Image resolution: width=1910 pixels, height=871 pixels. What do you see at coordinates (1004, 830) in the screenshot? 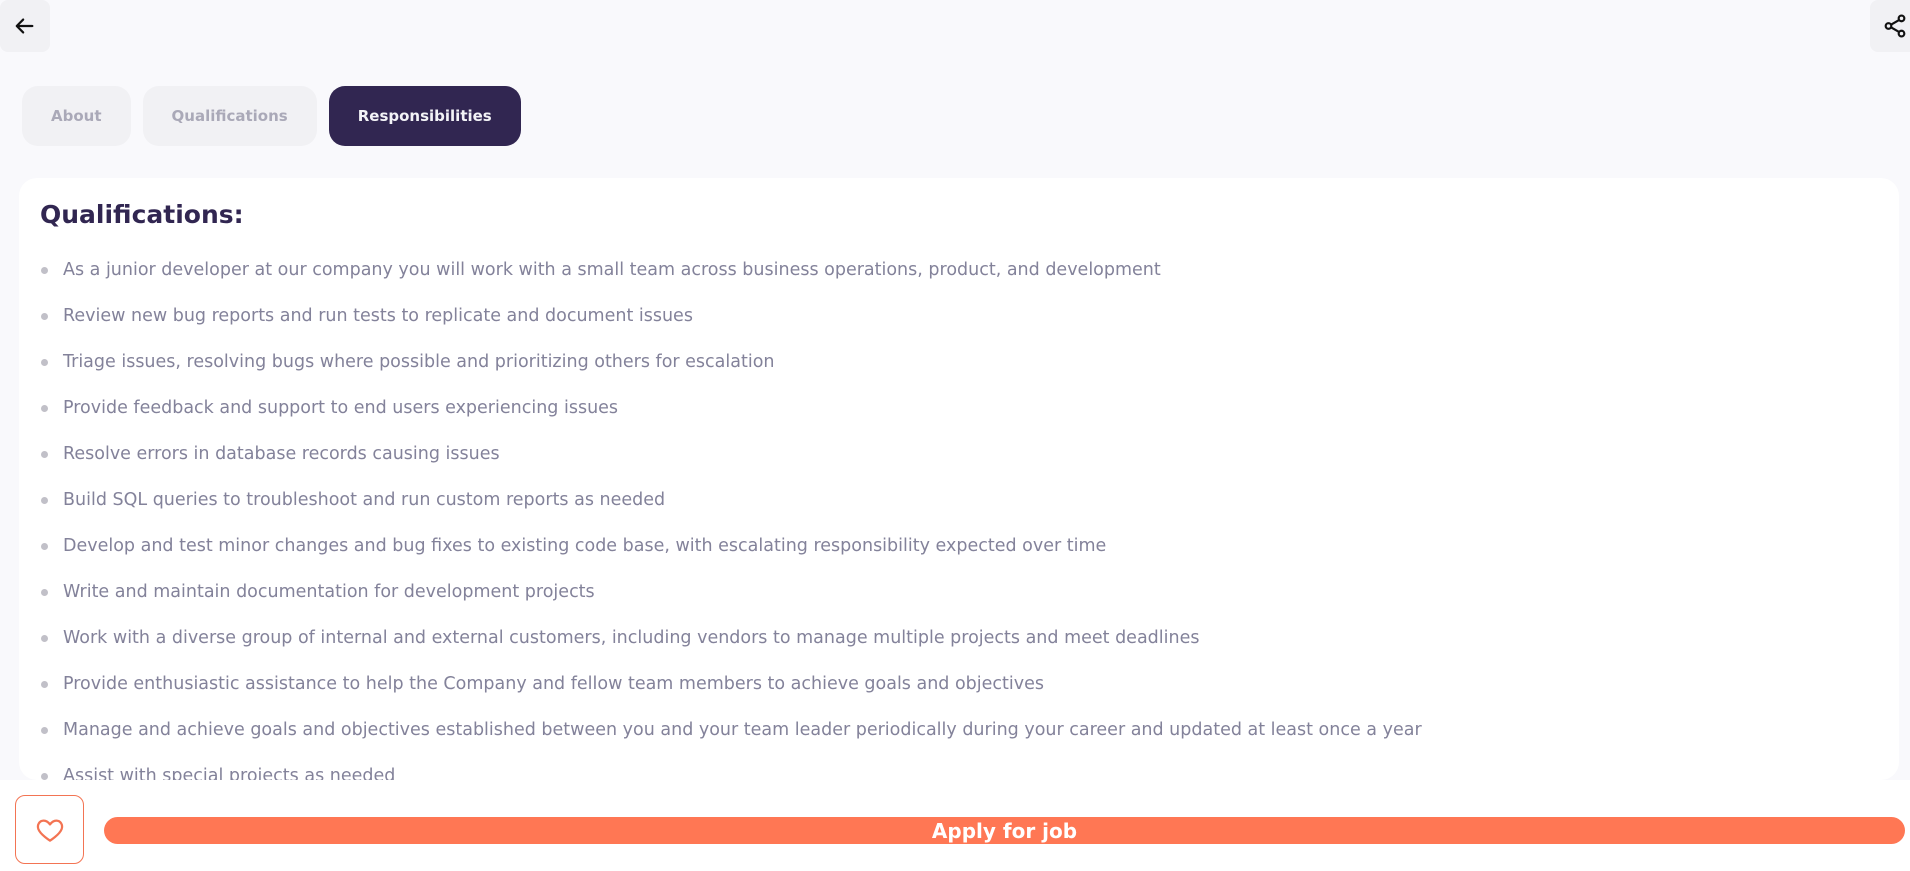
I see `apply-button: Apply for job` at bounding box center [1004, 830].